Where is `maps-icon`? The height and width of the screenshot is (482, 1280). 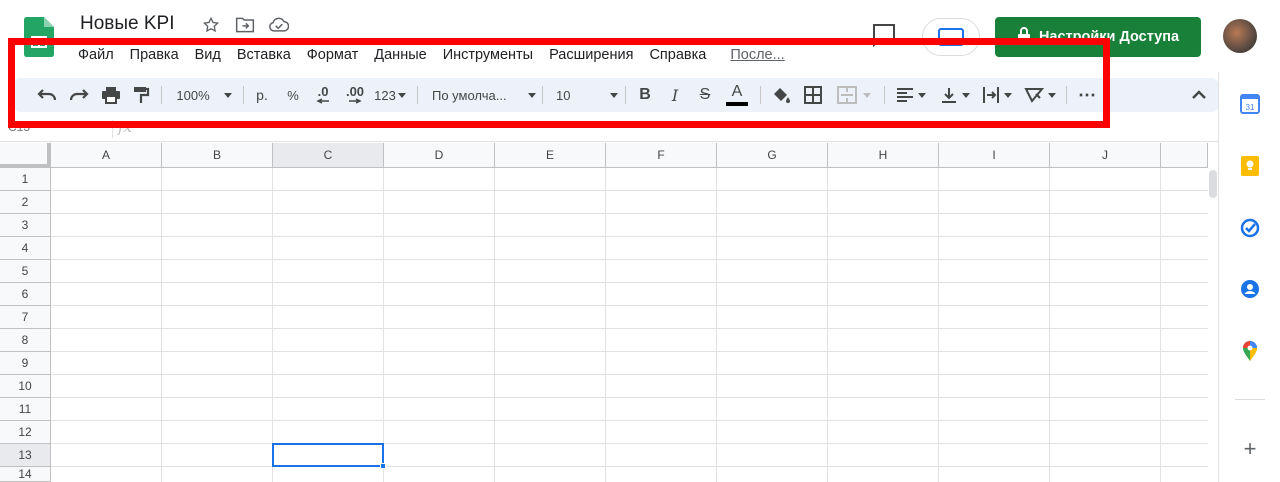
maps-icon is located at coordinates (1250, 351).